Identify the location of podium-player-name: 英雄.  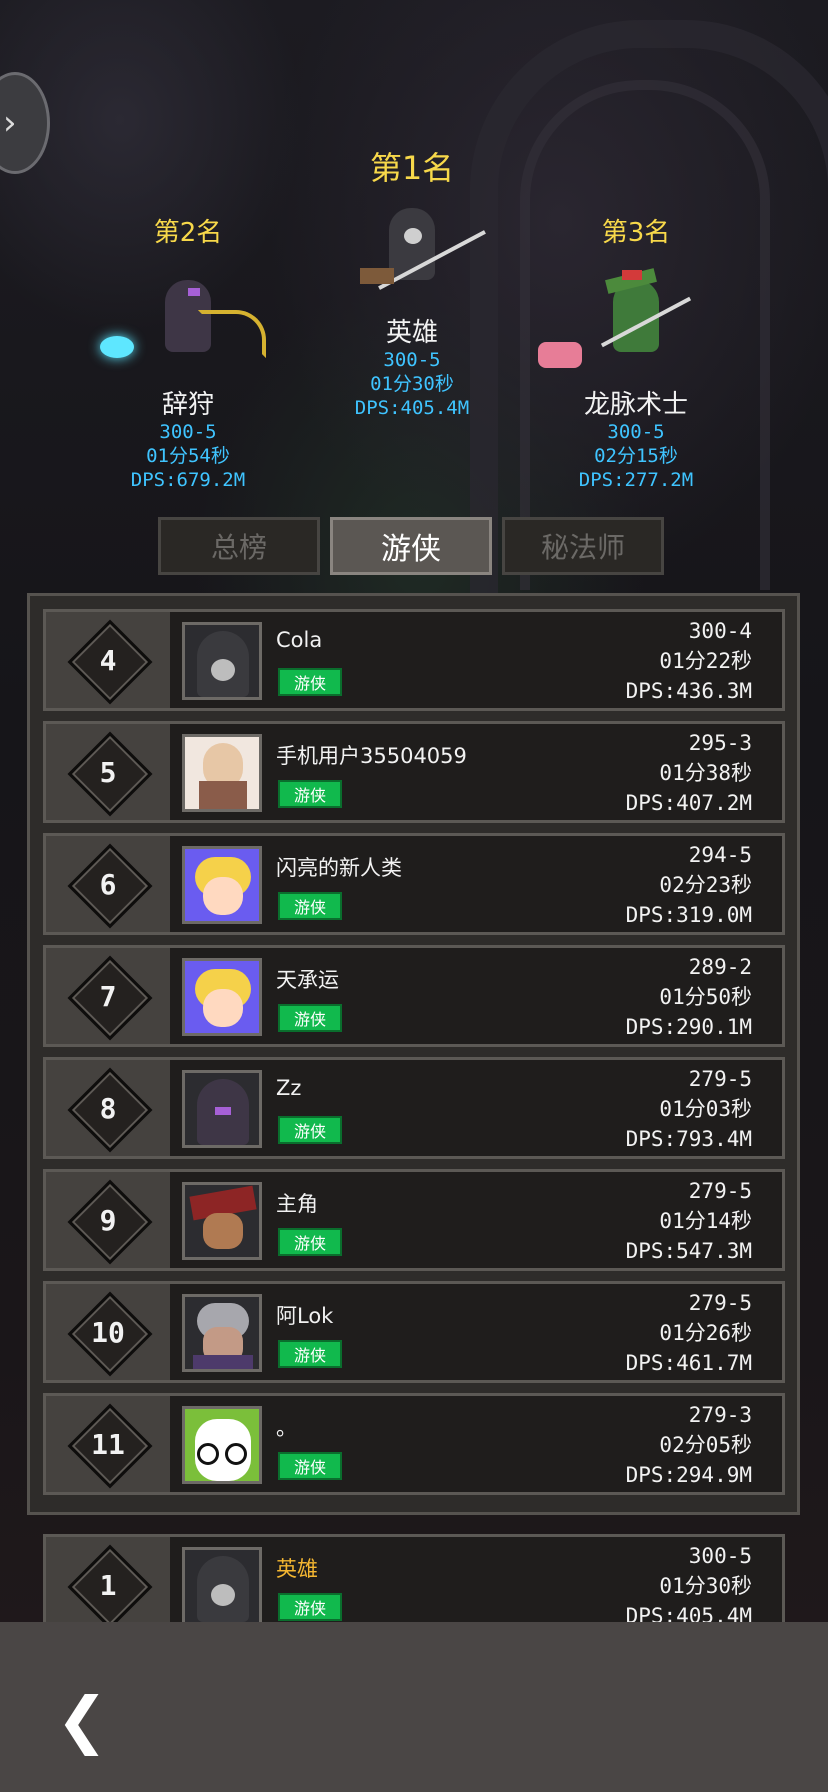
(411, 333).